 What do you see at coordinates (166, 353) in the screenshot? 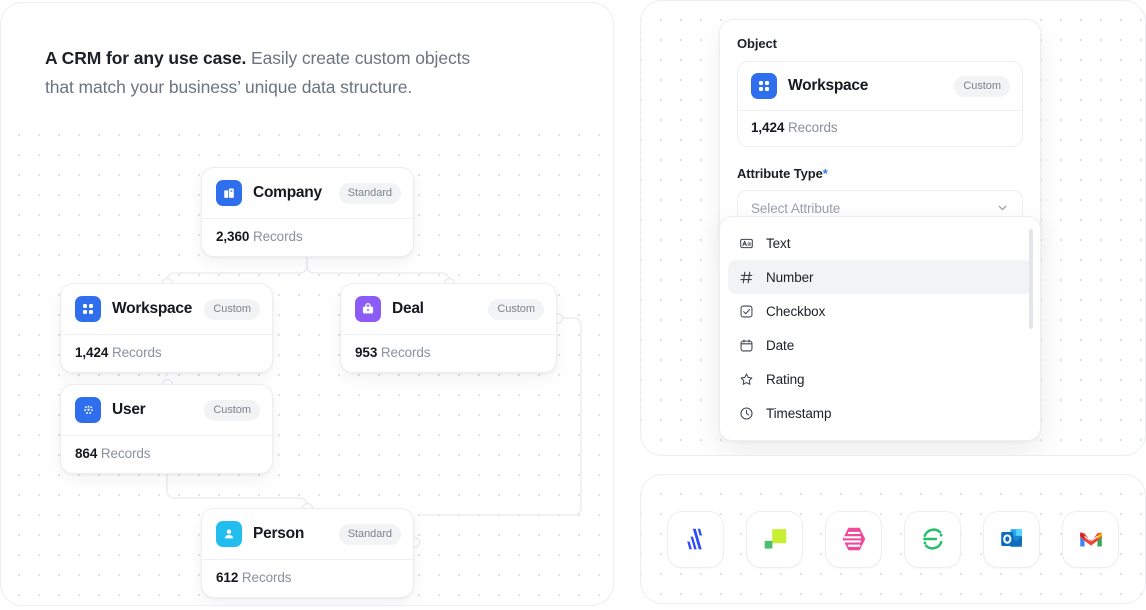
I see `object-card-footer: 1,424 Records` at bounding box center [166, 353].